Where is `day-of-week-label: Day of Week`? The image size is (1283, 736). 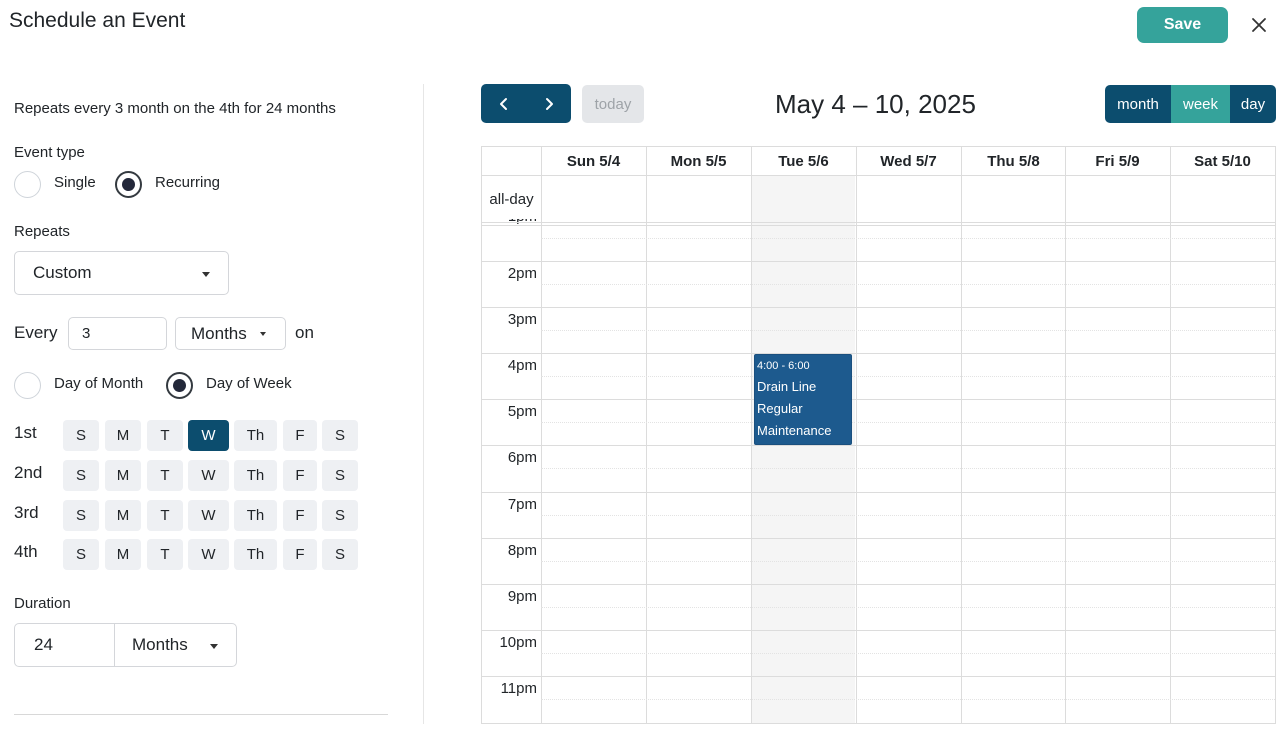
day-of-week-label: Day of Week is located at coordinates (249, 383).